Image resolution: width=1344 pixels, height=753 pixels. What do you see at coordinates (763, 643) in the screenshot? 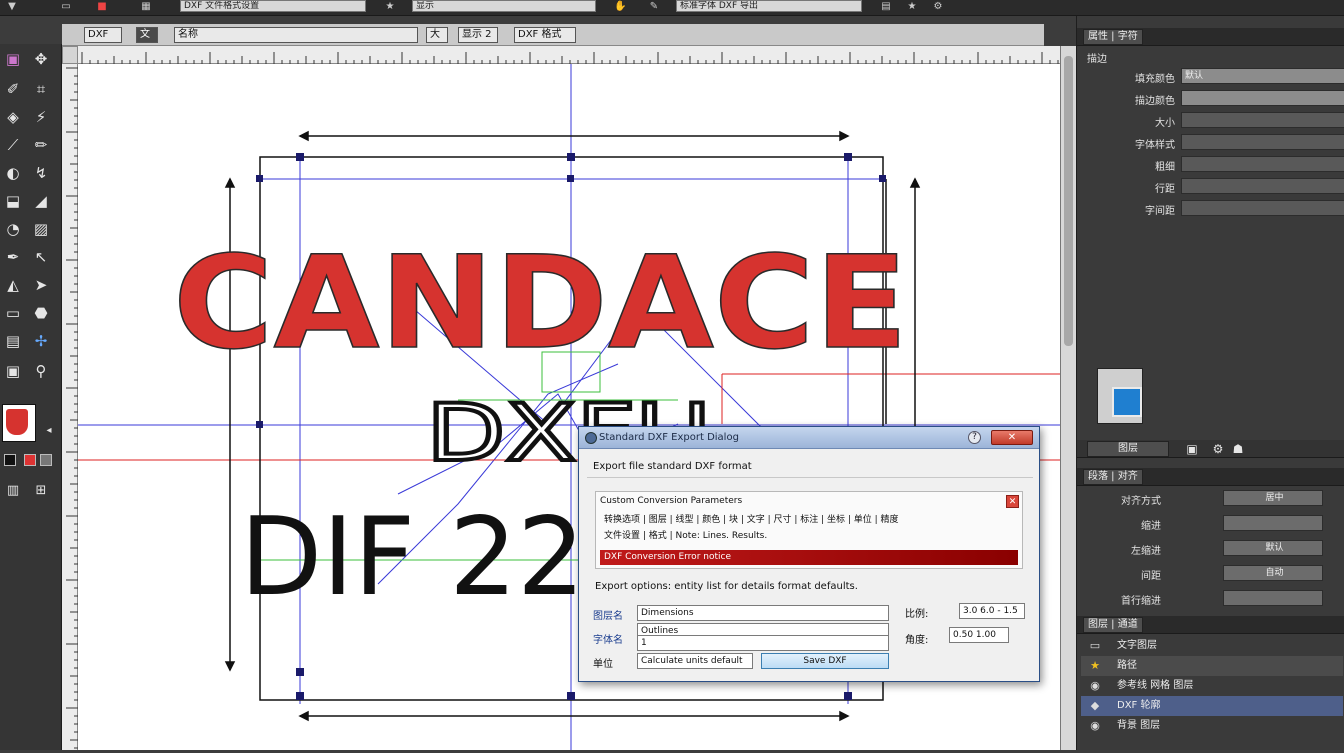
I see `field2b-input: 1` at bounding box center [763, 643].